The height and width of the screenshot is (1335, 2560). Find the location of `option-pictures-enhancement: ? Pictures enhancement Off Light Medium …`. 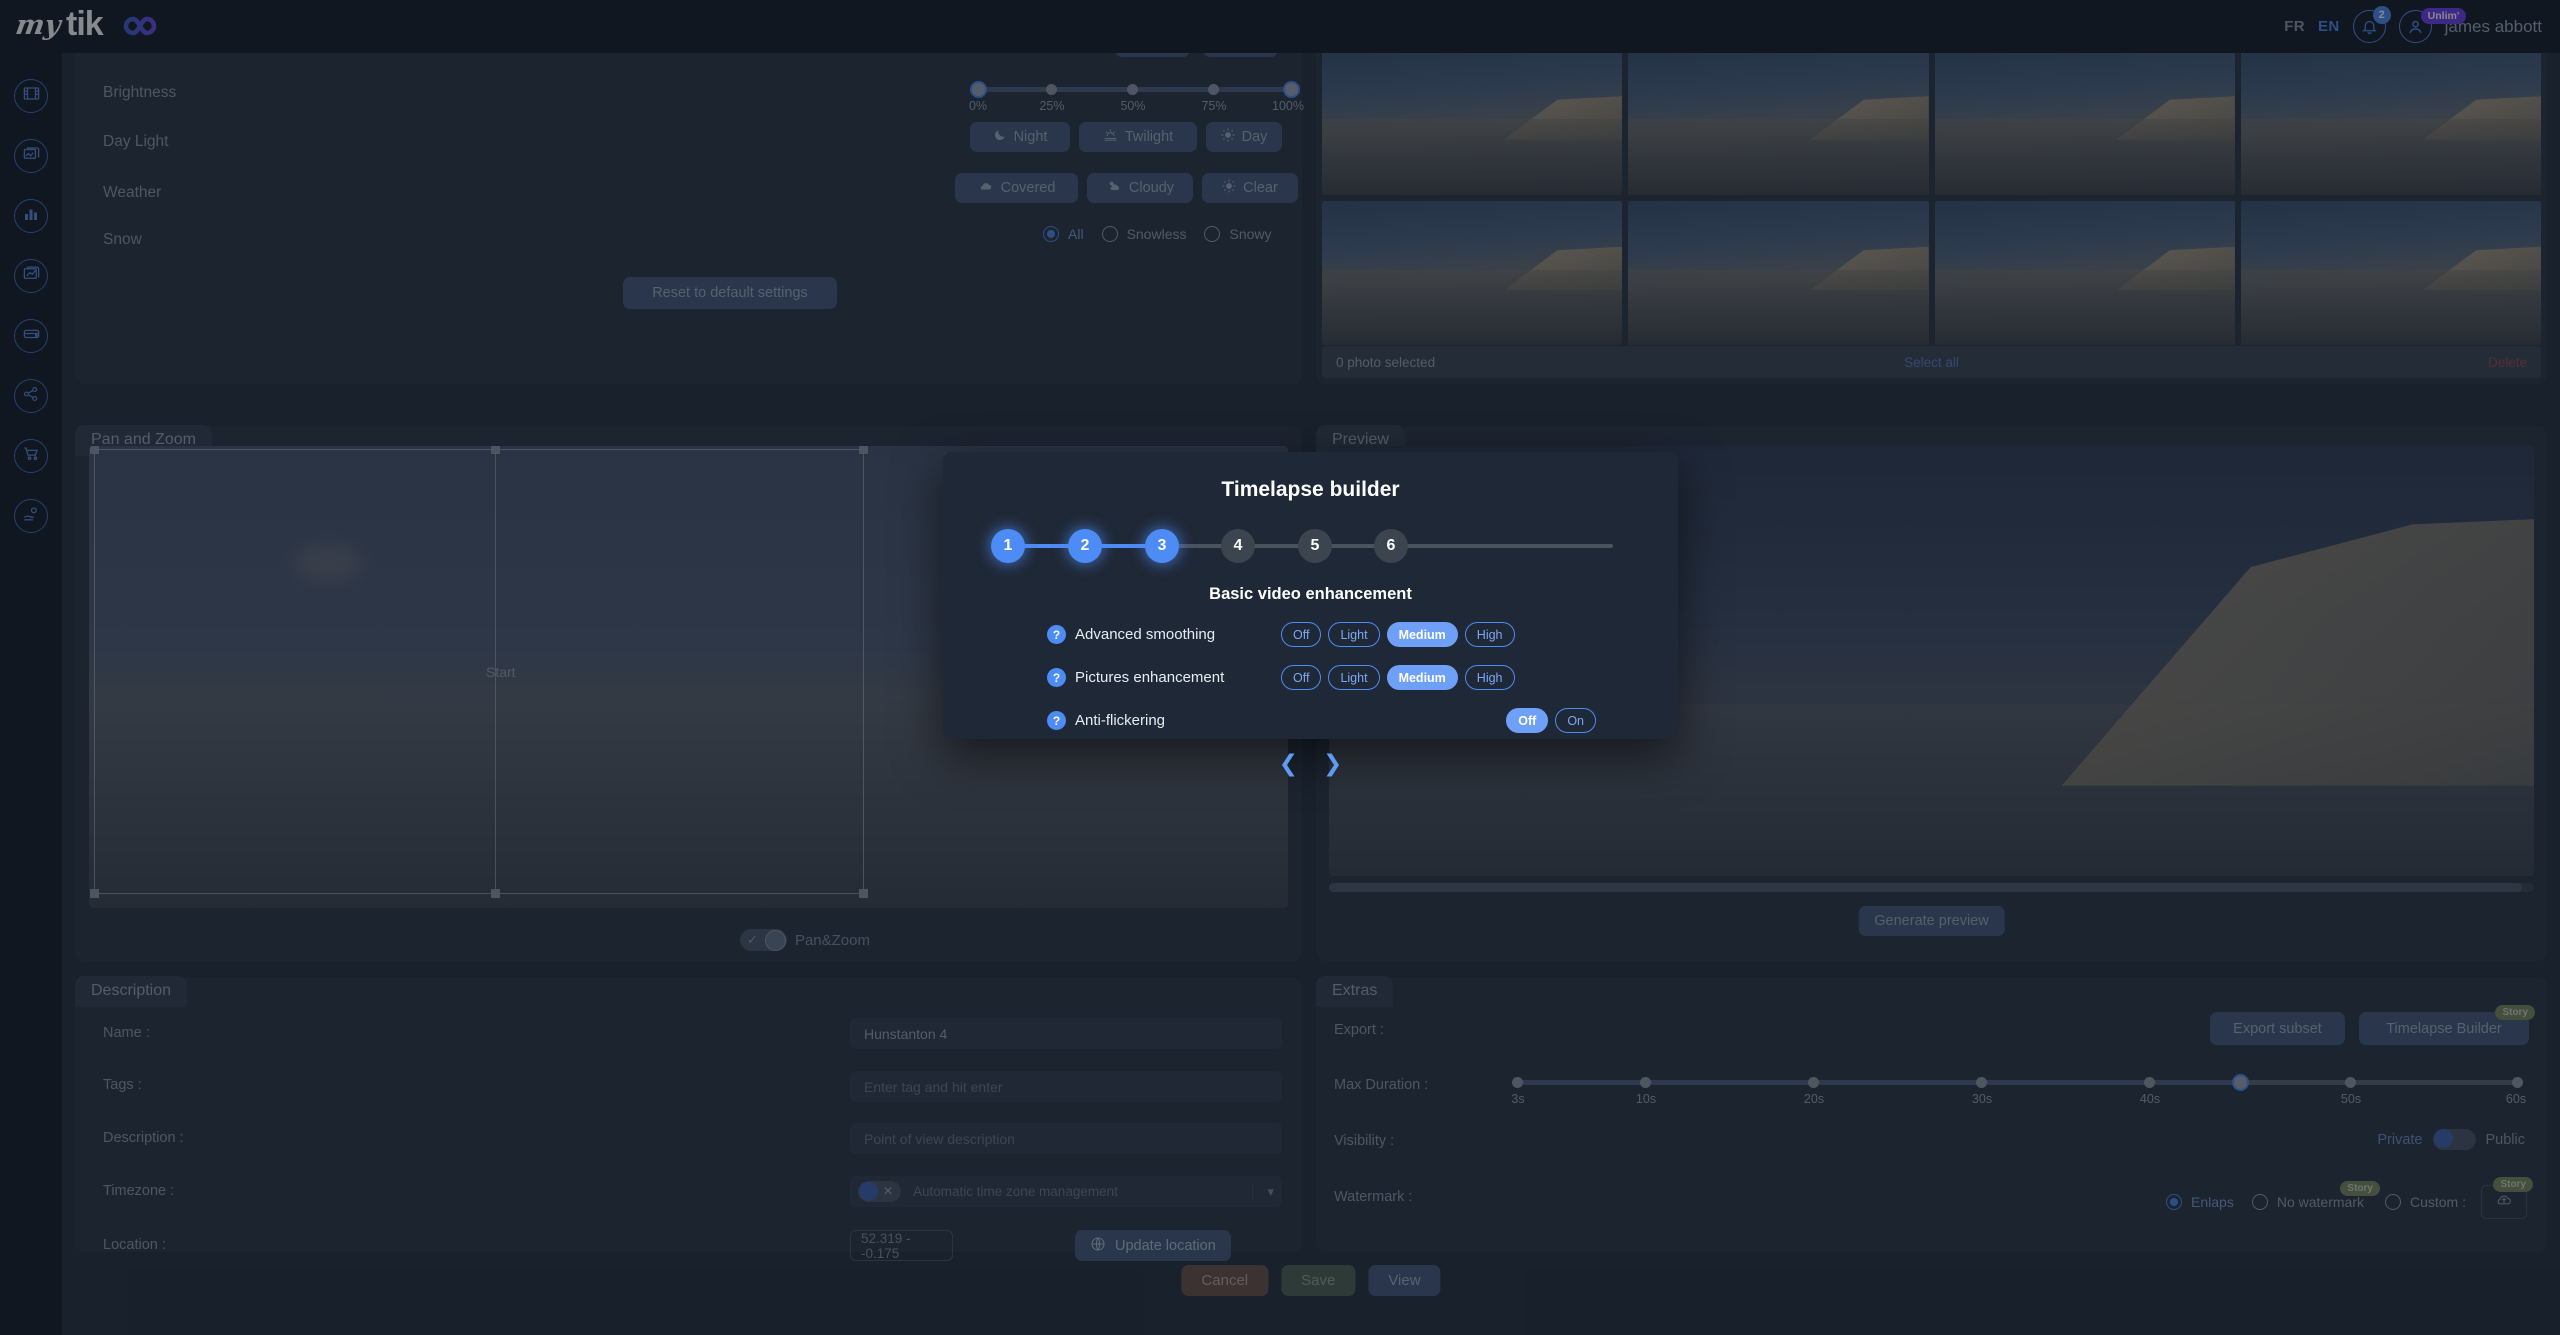

option-pictures-enhancement: ? Pictures enhancement Off Light Medium … is located at coordinates (1310, 677).